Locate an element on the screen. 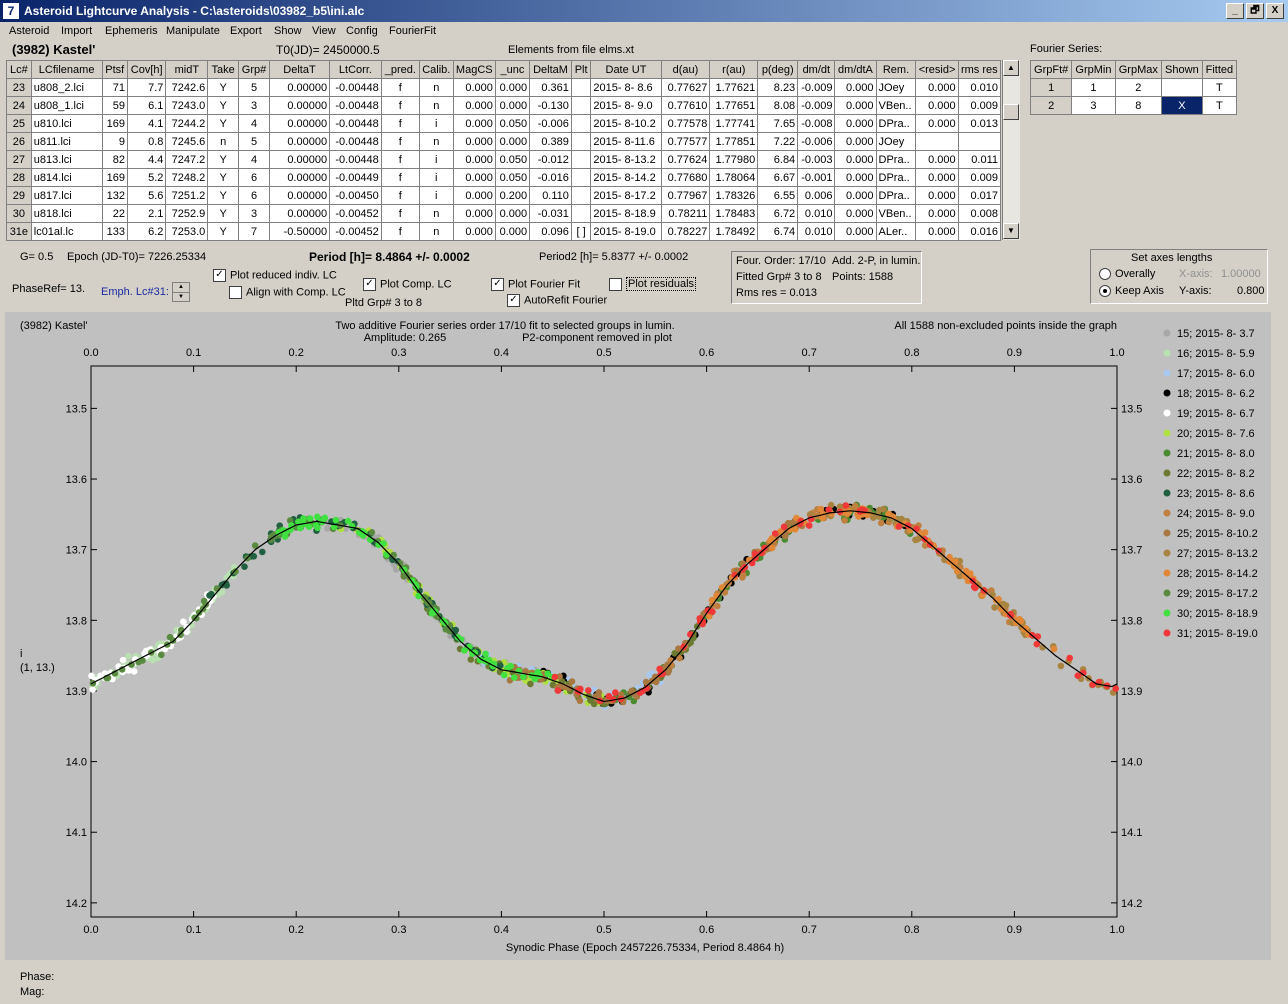 The height and width of the screenshot is (1004, 1288). row-header: 31e is located at coordinates (19, 231).